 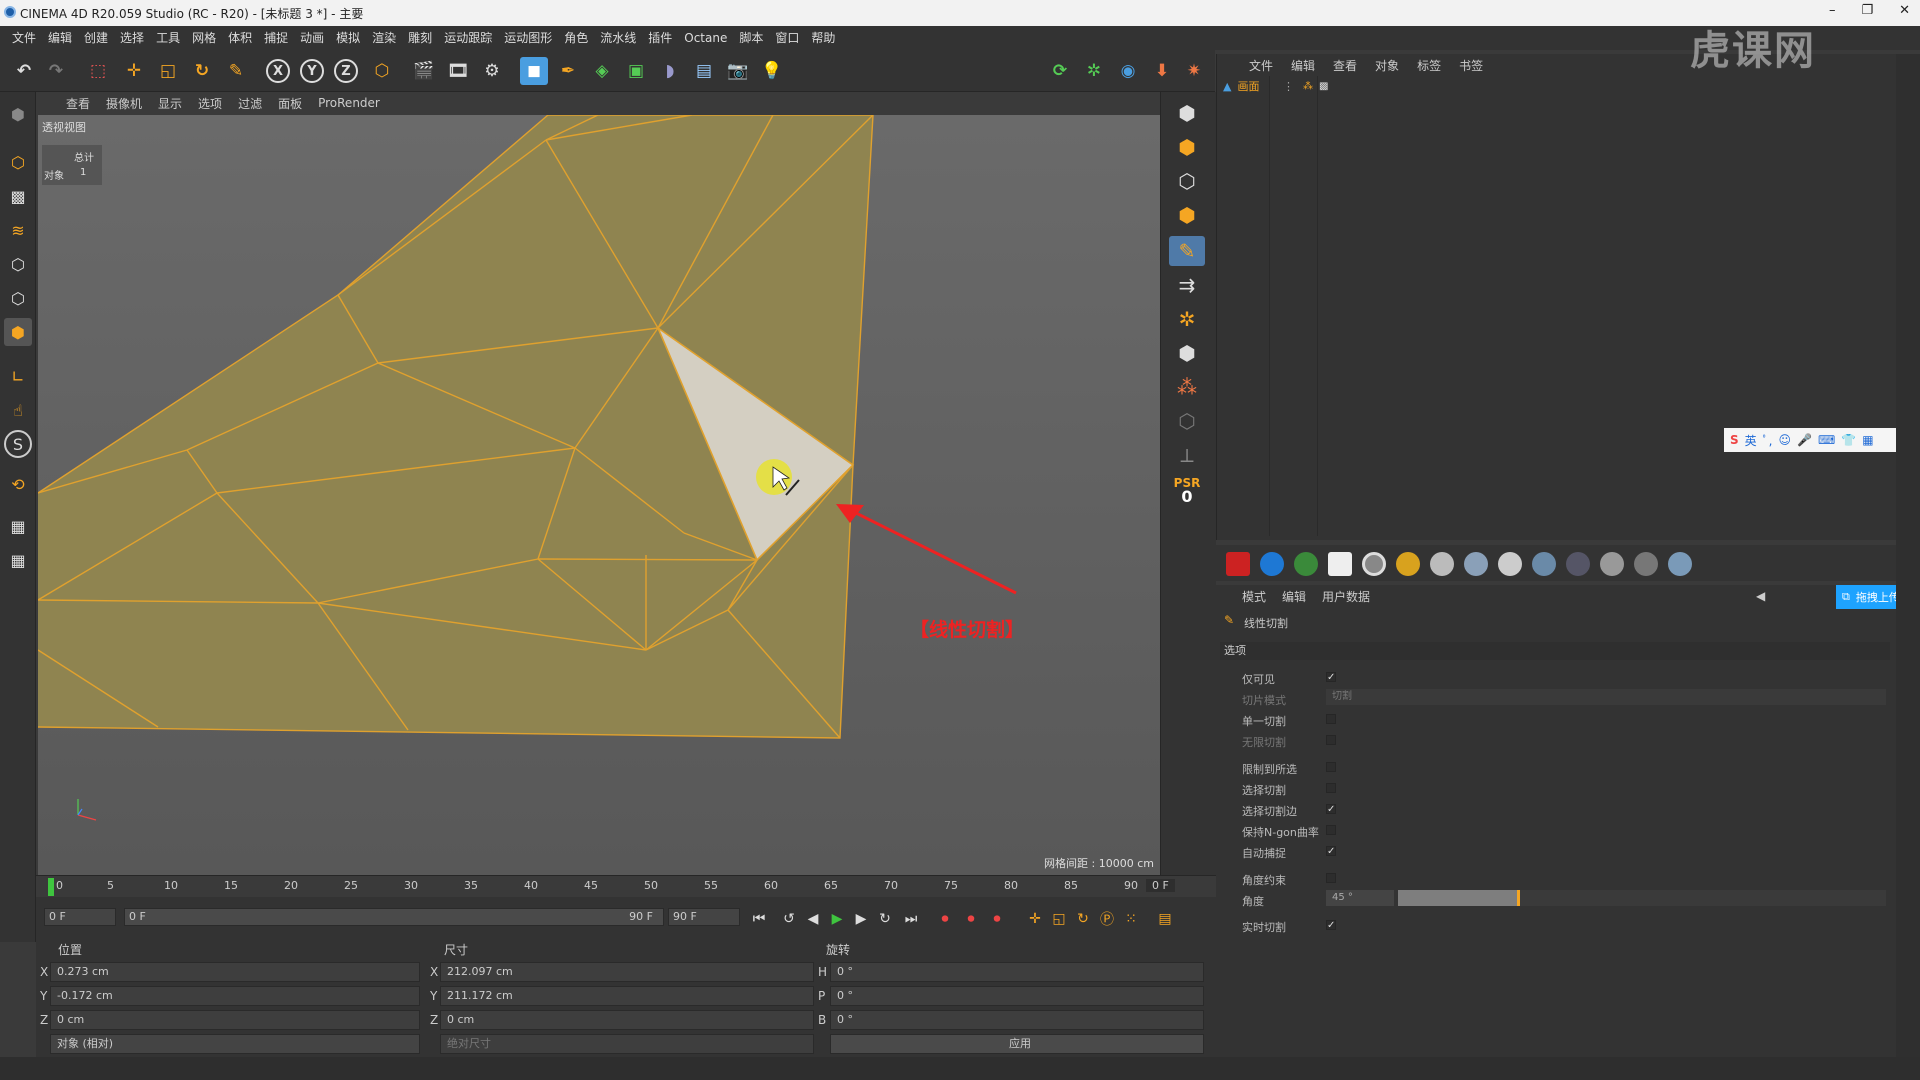 What do you see at coordinates (384, 38) in the screenshot?
I see `menu-render: 渲染` at bounding box center [384, 38].